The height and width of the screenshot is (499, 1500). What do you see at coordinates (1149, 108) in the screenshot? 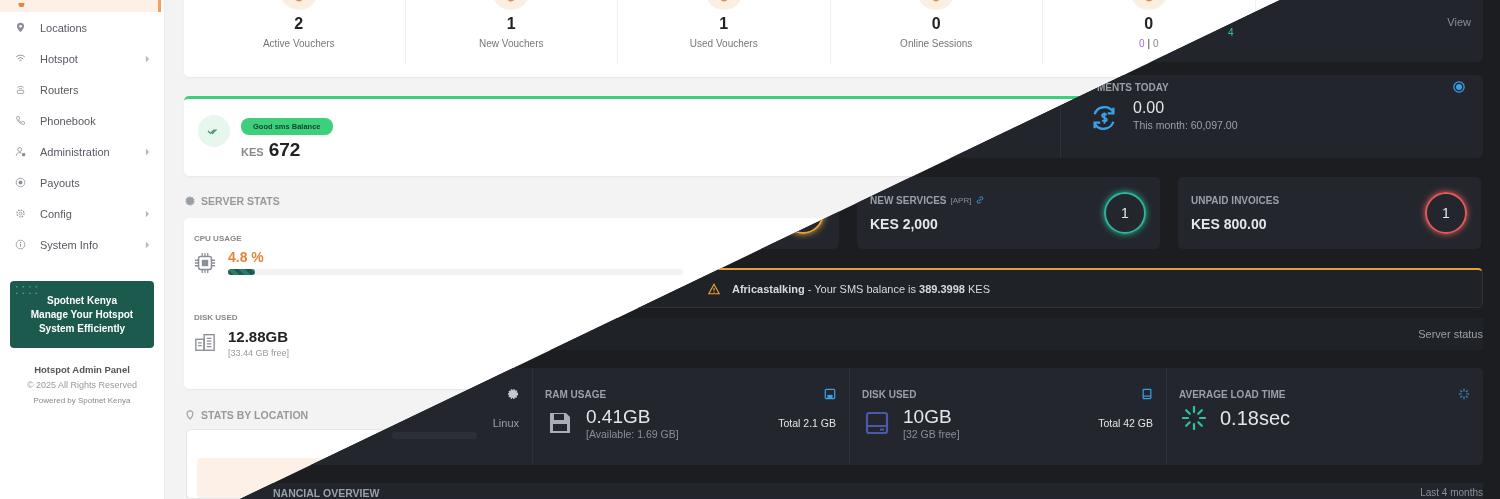
I see `payments-value: 0.00` at bounding box center [1149, 108].